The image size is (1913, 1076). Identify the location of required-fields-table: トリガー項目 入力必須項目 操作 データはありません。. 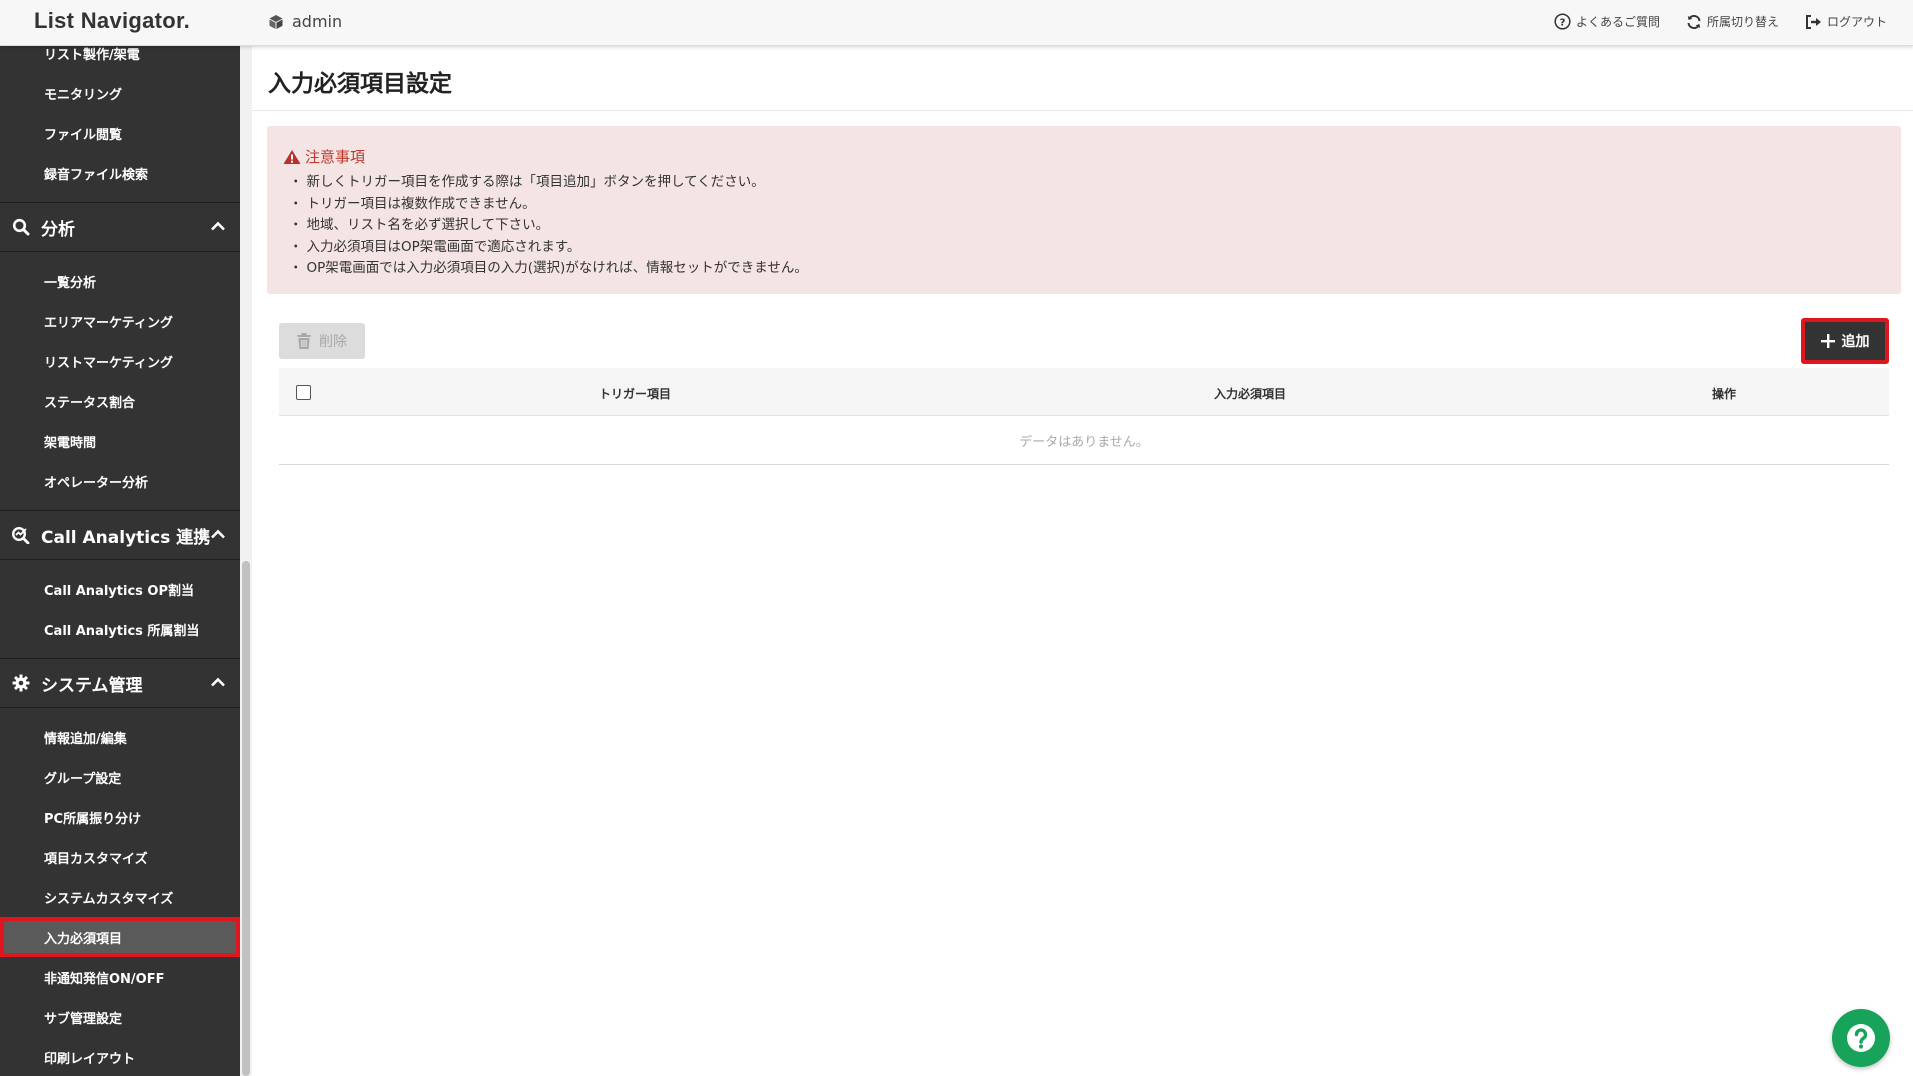
(1084, 416).